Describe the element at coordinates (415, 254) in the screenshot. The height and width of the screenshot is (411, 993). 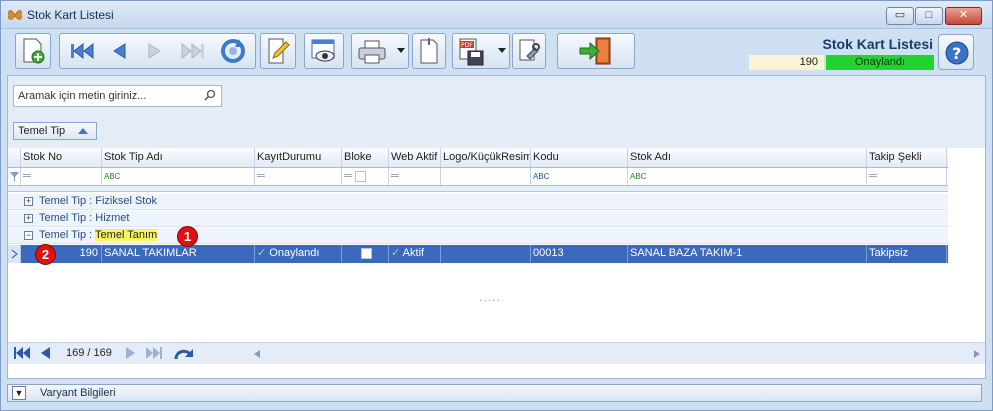
I see `cell-web-aktif: ✓ Aktif` at that location.